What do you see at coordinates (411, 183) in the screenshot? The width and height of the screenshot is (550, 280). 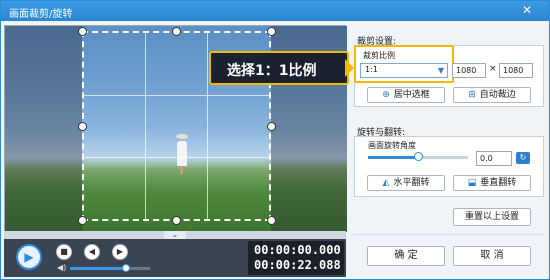 I see `horizontal-flip-label: 水平翻转` at bounding box center [411, 183].